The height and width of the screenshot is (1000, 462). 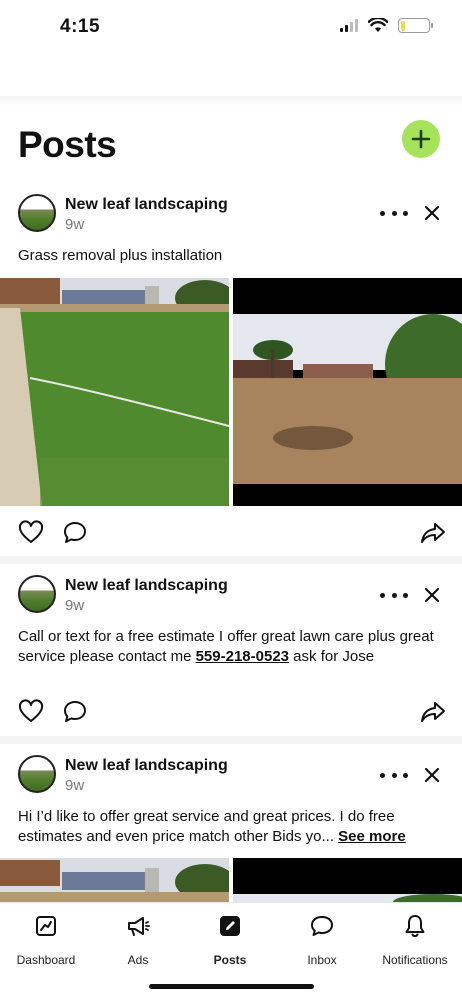 What do you see at coordinates (231, 101) in the screenshot?
I see `header-divider` at bounding box center [231, 101].